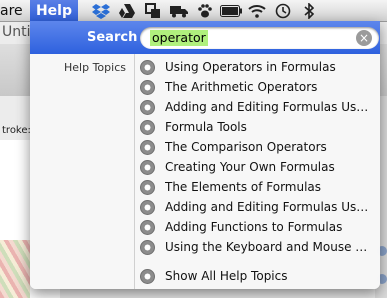 This screenshot has height=298, width=387. I want to click on show-all-help-topics: Show All Help Topics, so click(259, 276).